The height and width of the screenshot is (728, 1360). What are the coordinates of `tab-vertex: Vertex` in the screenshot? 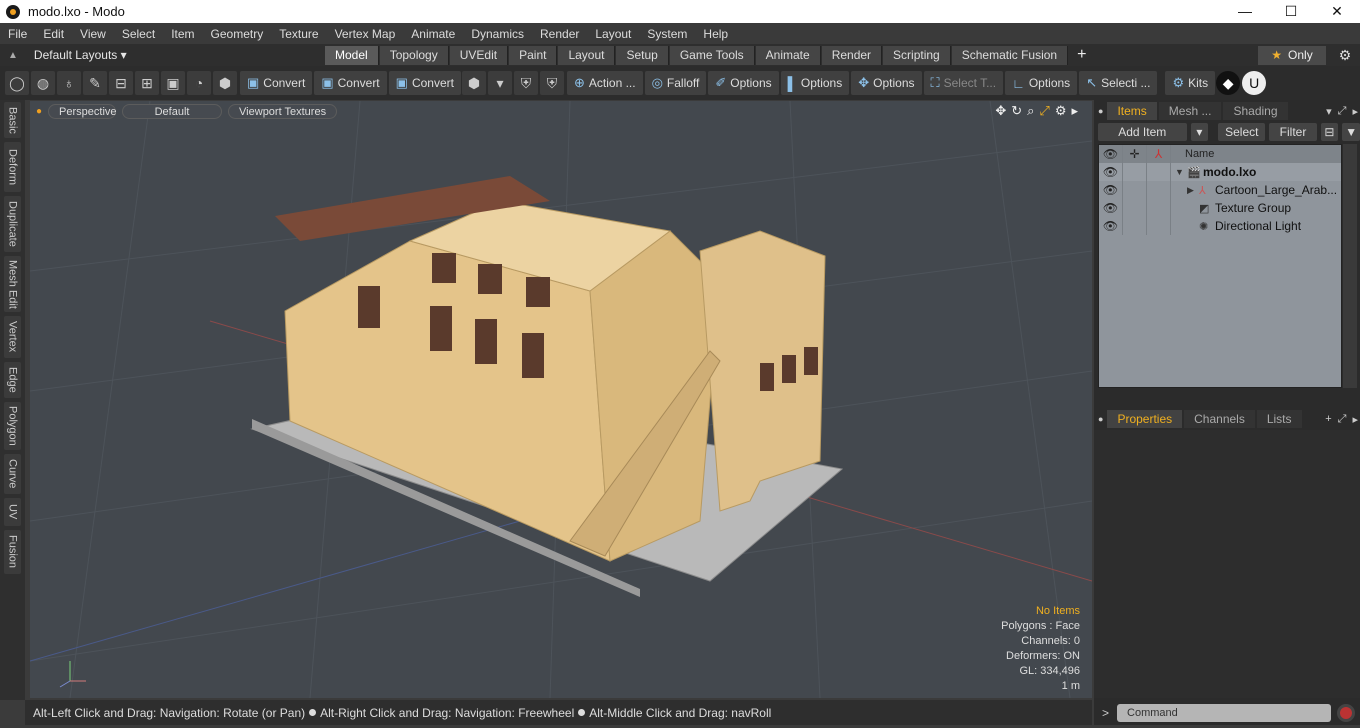 It's located at (12, 337).